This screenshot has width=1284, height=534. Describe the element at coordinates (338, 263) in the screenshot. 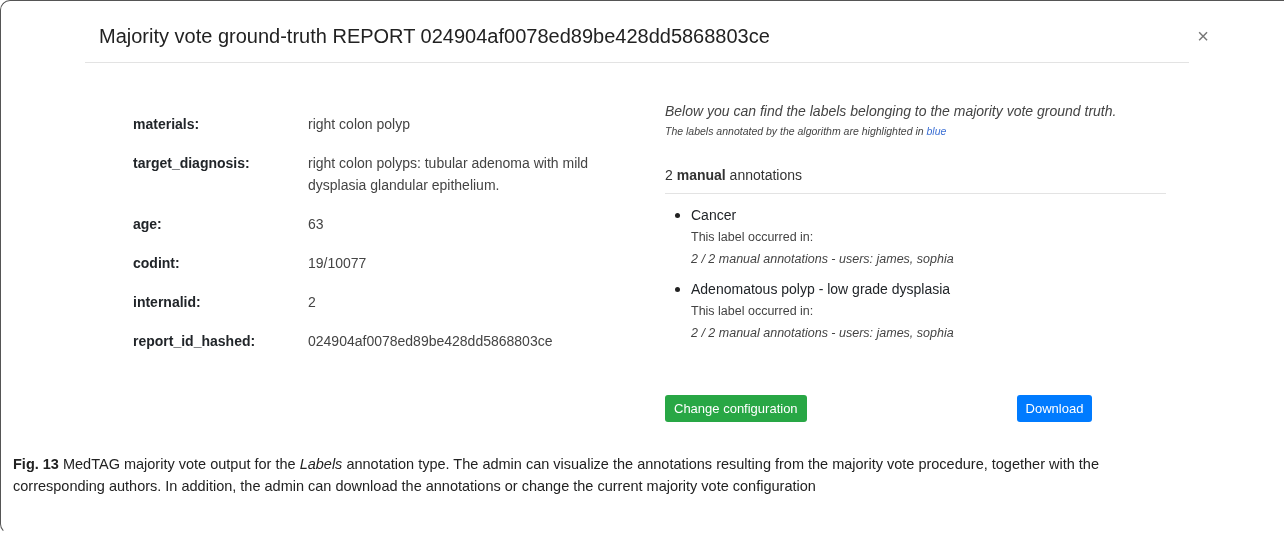

I see `field-value: 19/10077` at that location.